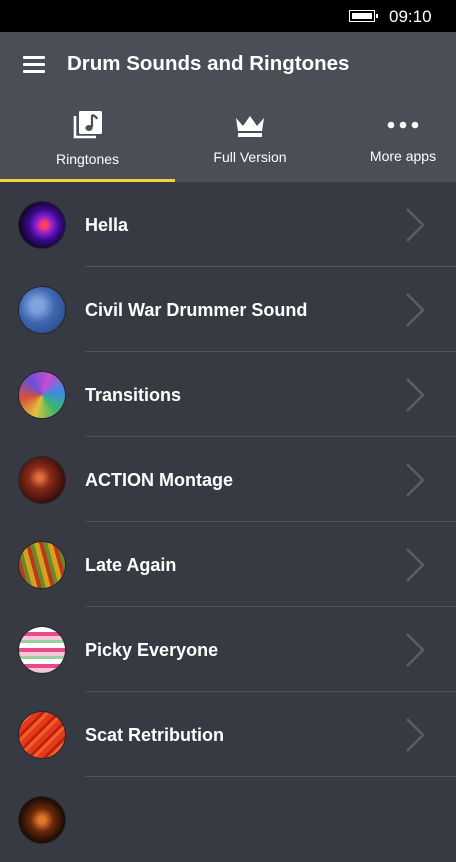  What do you see at coordinates (250, 143) in the screenshot?
I see `tab-full-version: Full Version` at bounding box center [250, 143].